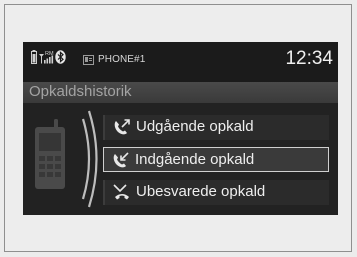 The height and width of the screenshot is (257, 357). What do you see at coordinates (122, 195) in the screenshot?
I see `missed-call-icon` at bounding box center [122, 195].